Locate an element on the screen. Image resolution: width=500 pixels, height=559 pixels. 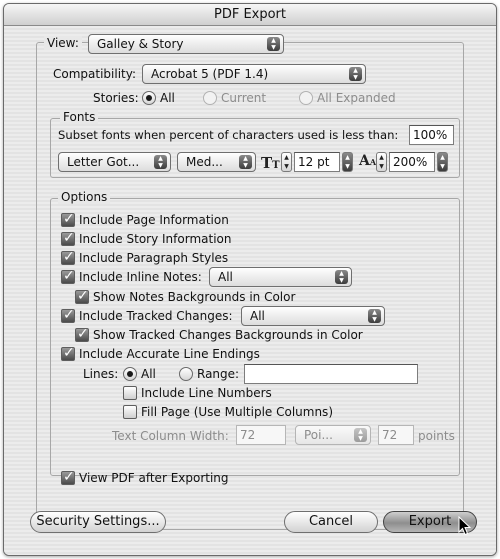
view-value: Galley & Story is located at coordinates (140, 44).